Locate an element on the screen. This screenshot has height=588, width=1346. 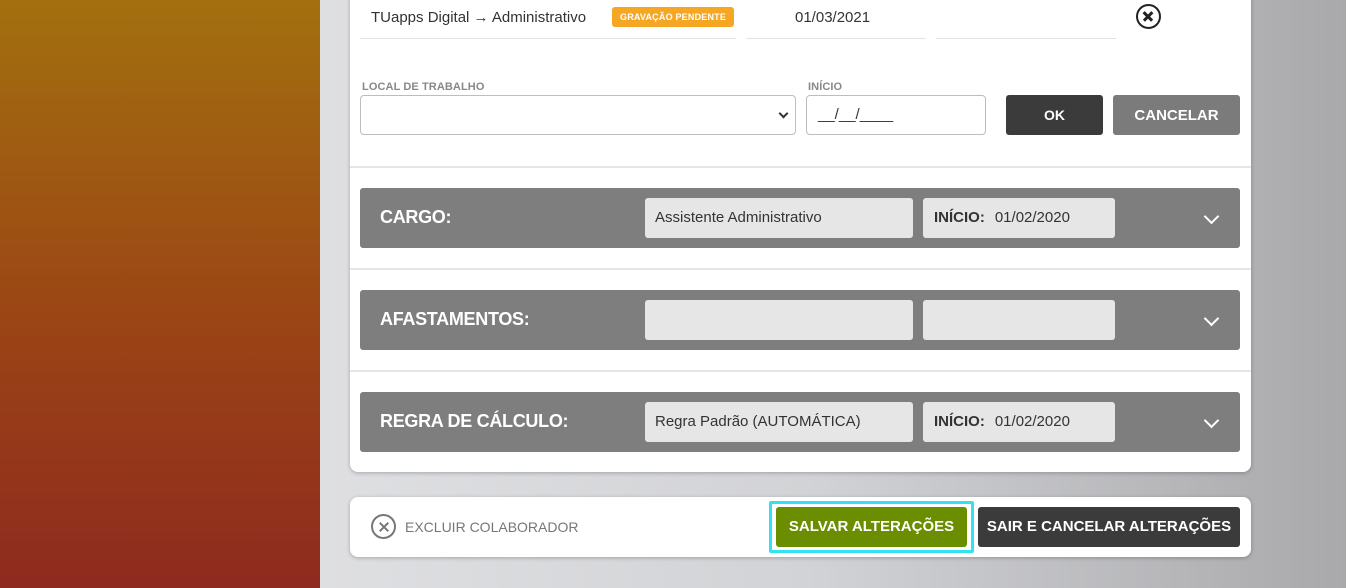
exit-cancel-button: SAIR E CANCELAR ALTERAÇÕES is located at coordinates (1109, 527).